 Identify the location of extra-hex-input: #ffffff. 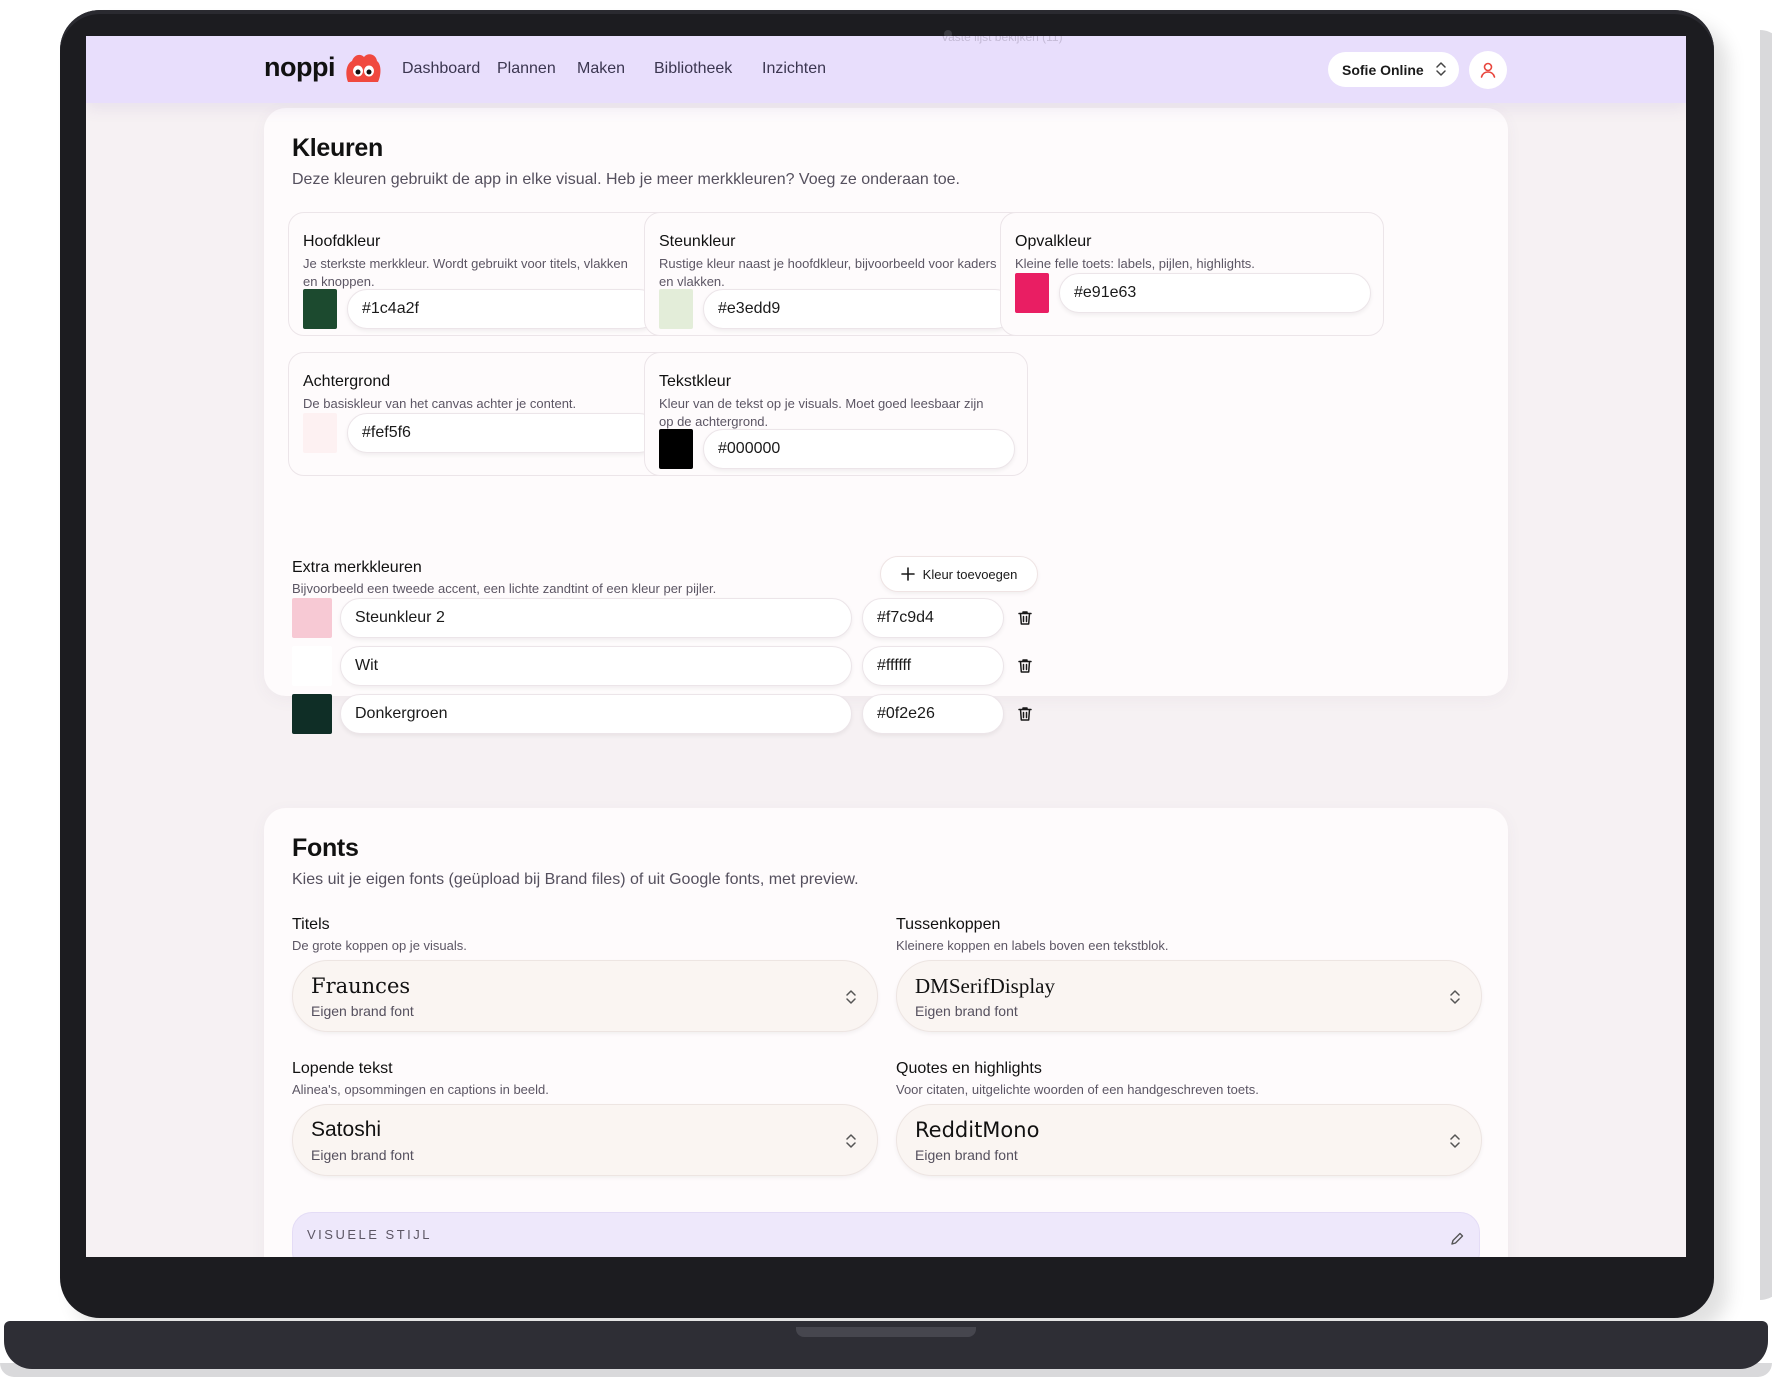
(933, 666).